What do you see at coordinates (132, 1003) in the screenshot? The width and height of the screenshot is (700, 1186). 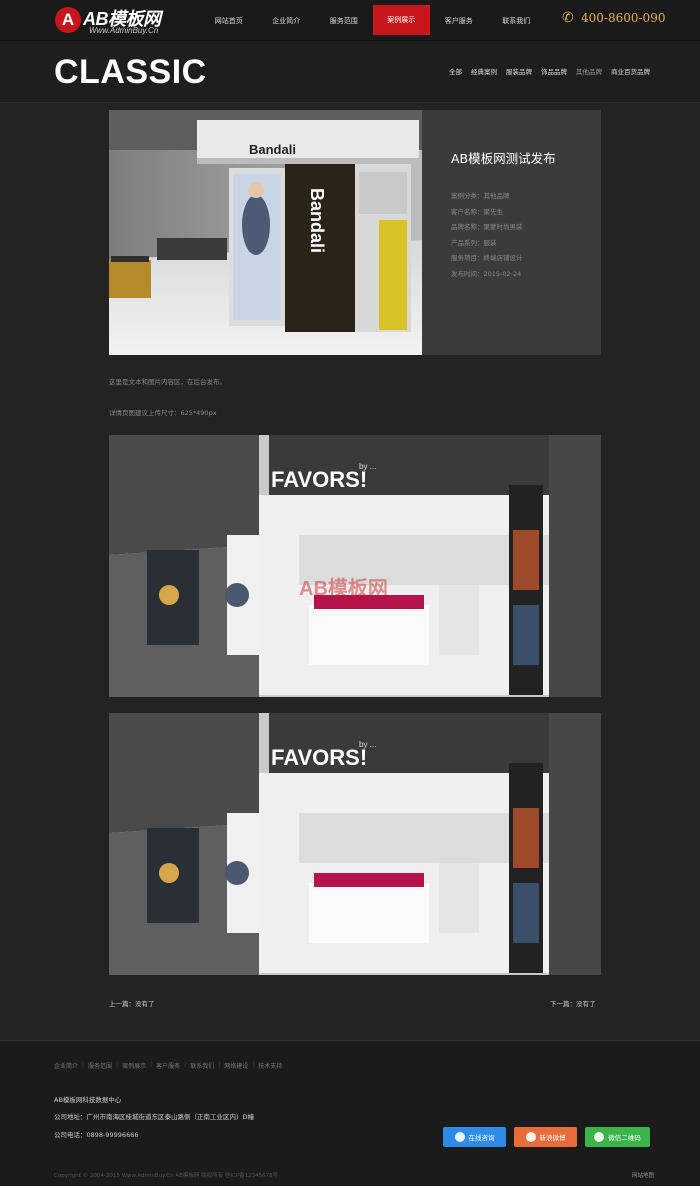 I see `prev-link: 上一篇：没有了` at bounding box center [132, 1003].